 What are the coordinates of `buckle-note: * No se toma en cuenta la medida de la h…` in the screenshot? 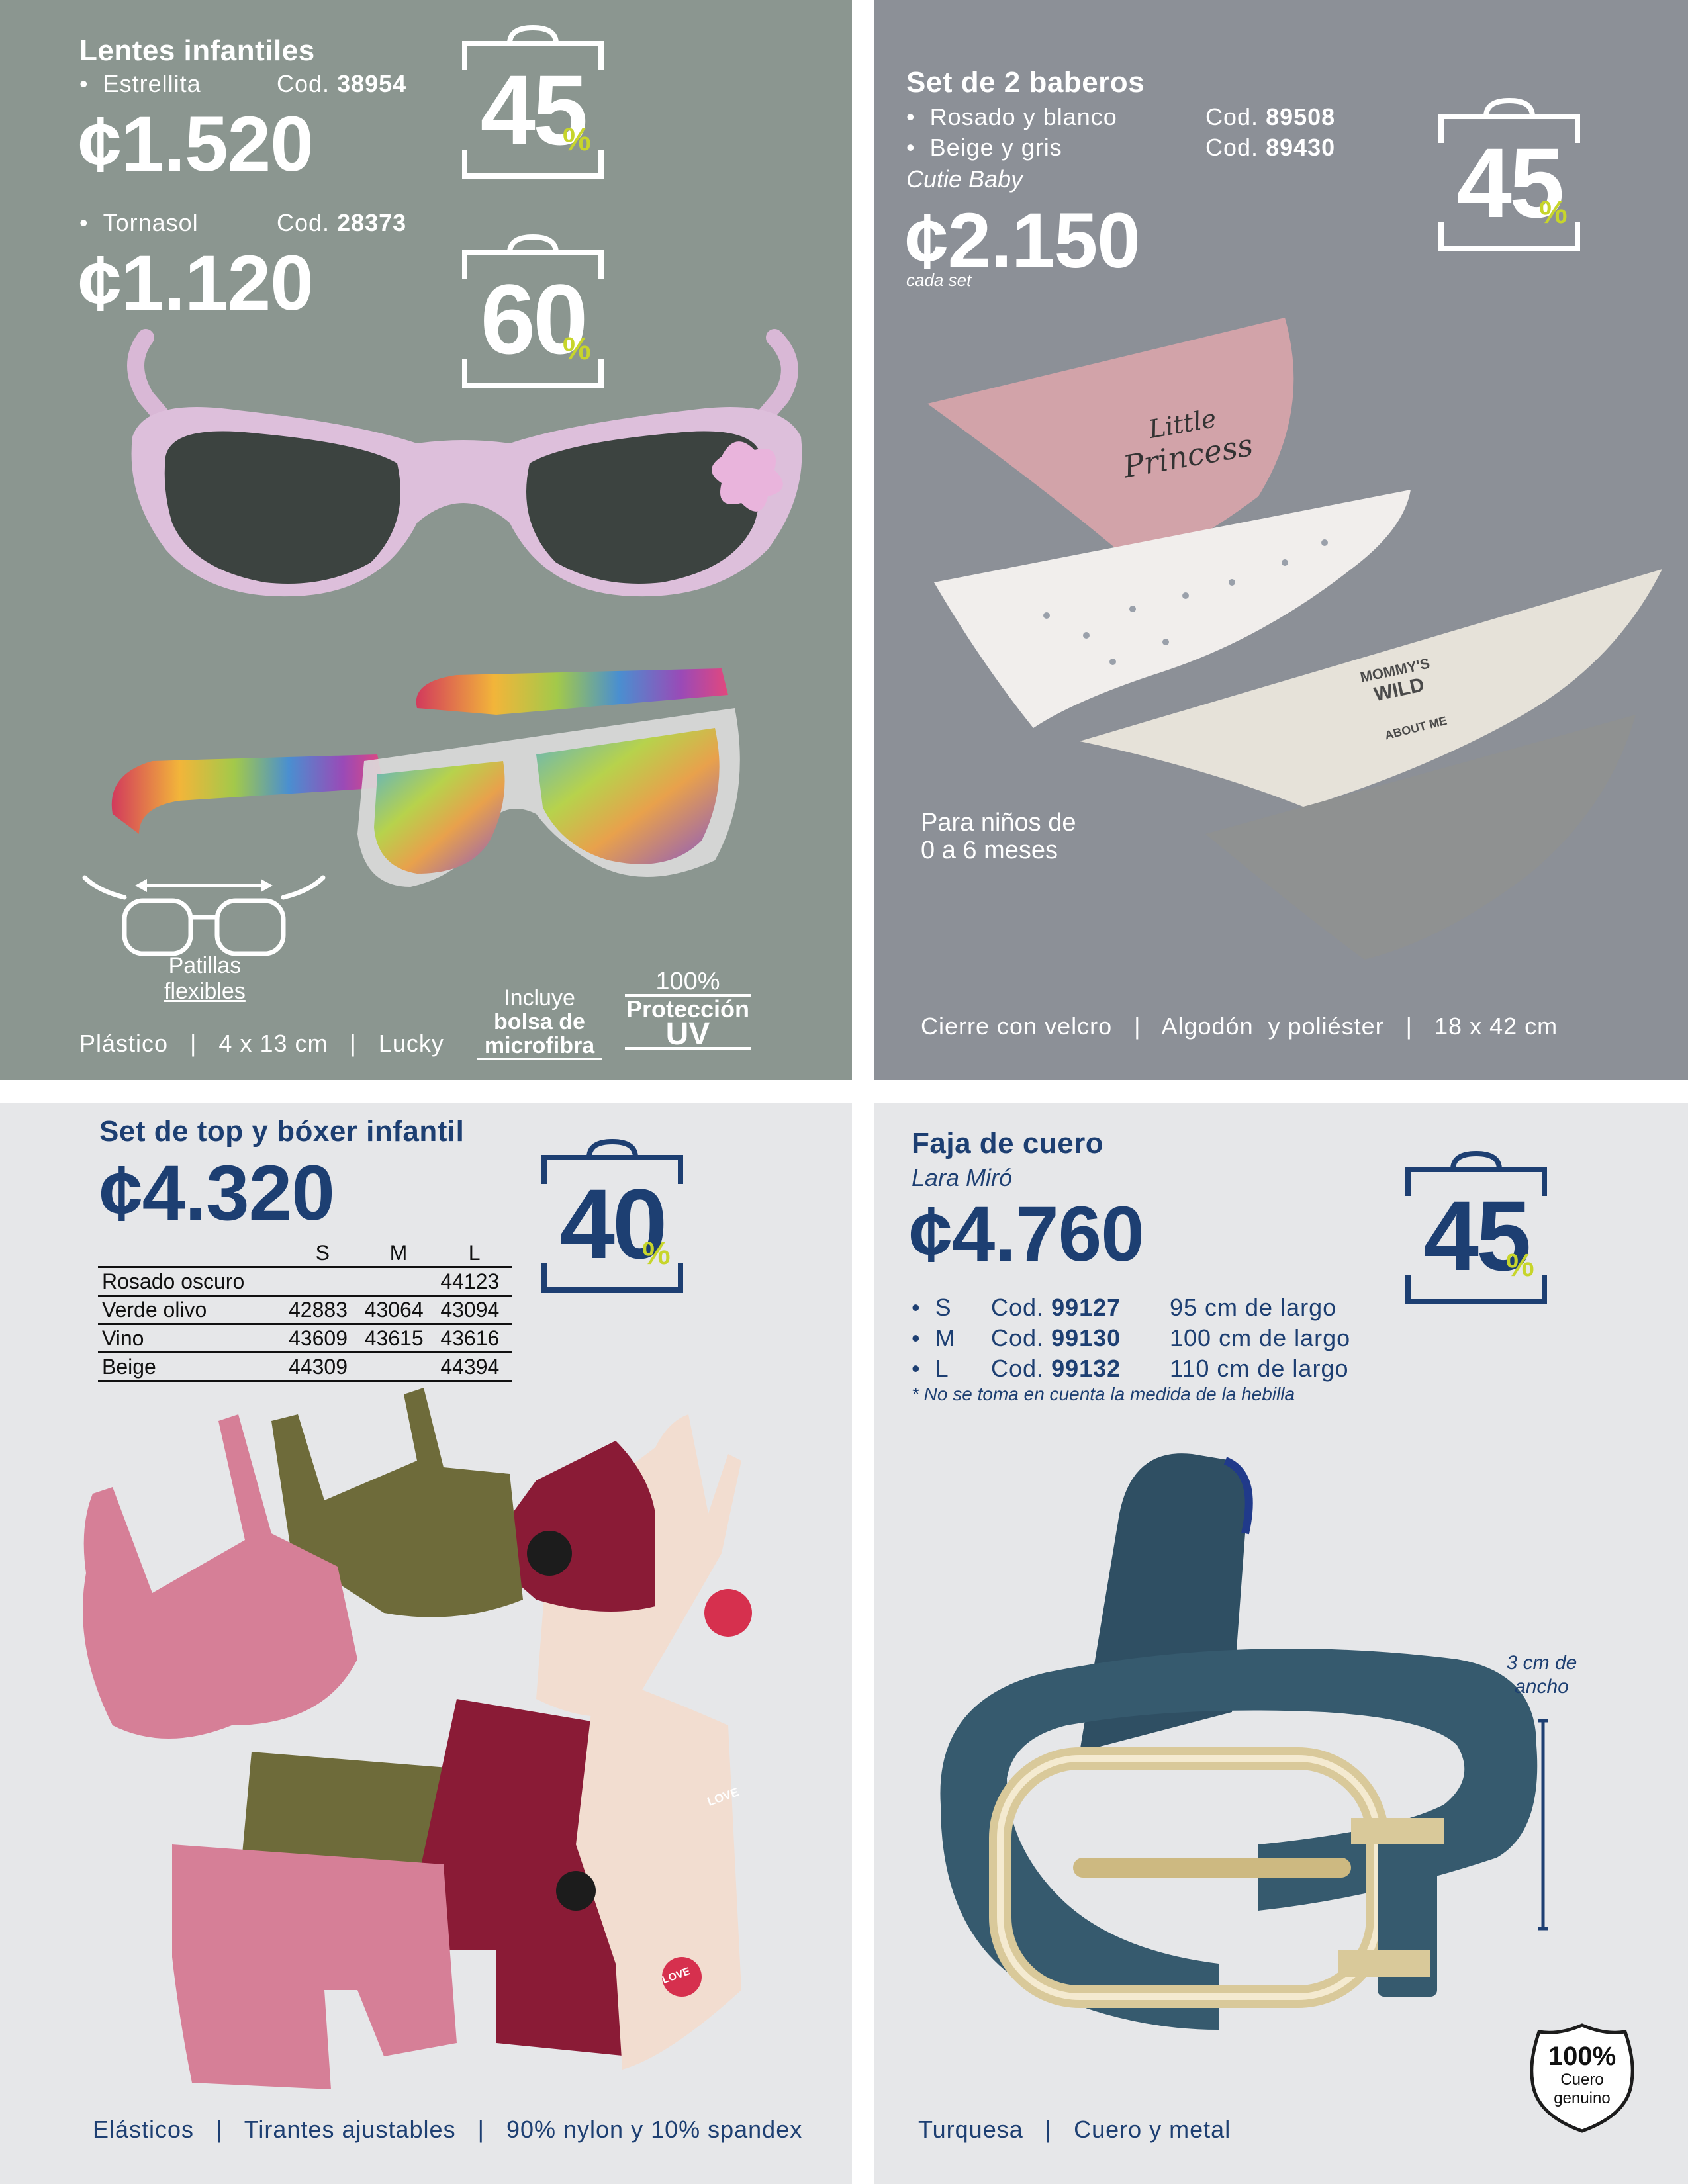 It's located at (1103, 1394).